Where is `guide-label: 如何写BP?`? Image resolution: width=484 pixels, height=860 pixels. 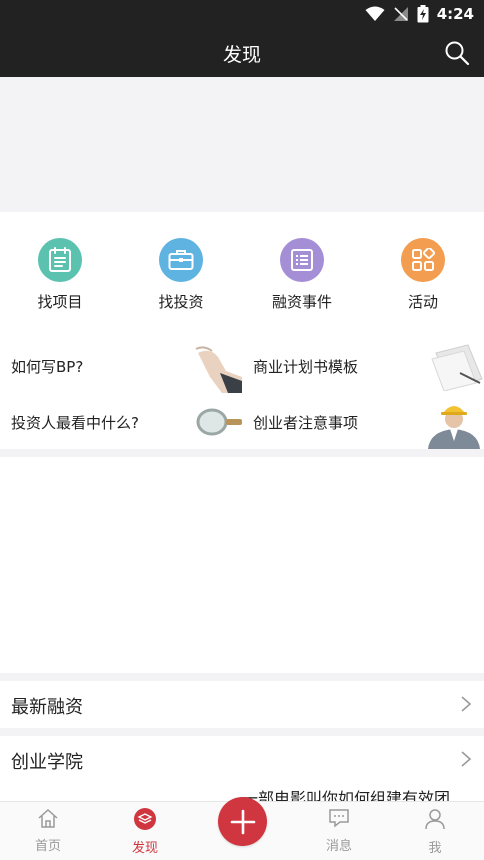
guide-label: 如何写BP? is located at coordinates (47, 367).